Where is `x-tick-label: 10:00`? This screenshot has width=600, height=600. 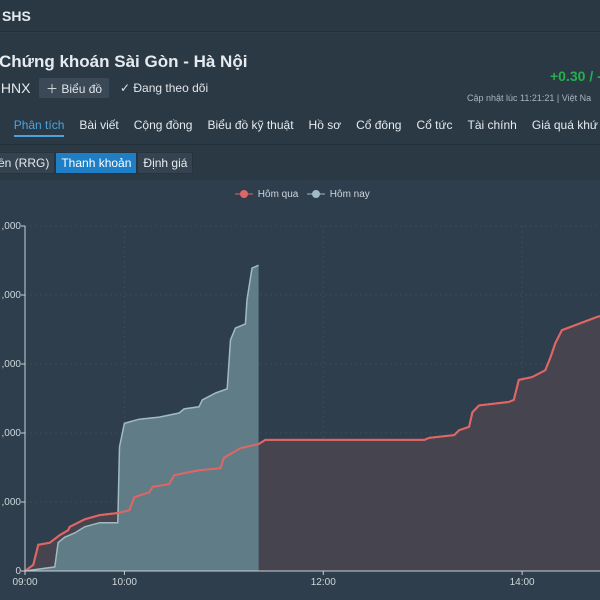
x-tick-label: 10:00 is located at coordinates (124, 582).